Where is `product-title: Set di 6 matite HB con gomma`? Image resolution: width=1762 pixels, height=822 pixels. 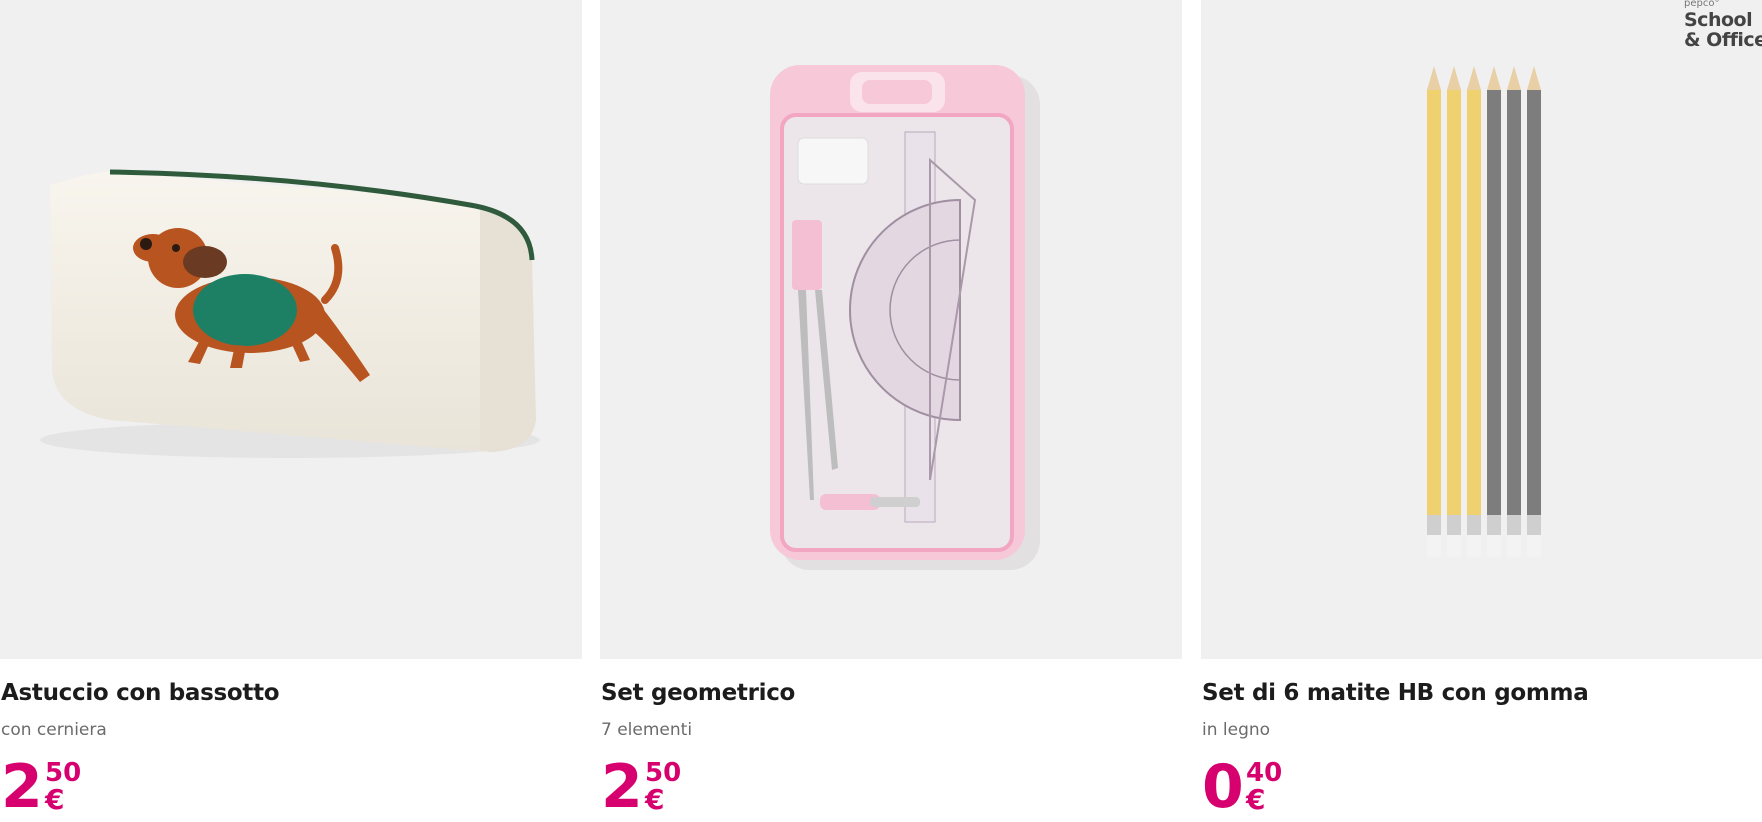
product-title: Set di 6 matite HB con gomma is located at coordinates (1395, 693).